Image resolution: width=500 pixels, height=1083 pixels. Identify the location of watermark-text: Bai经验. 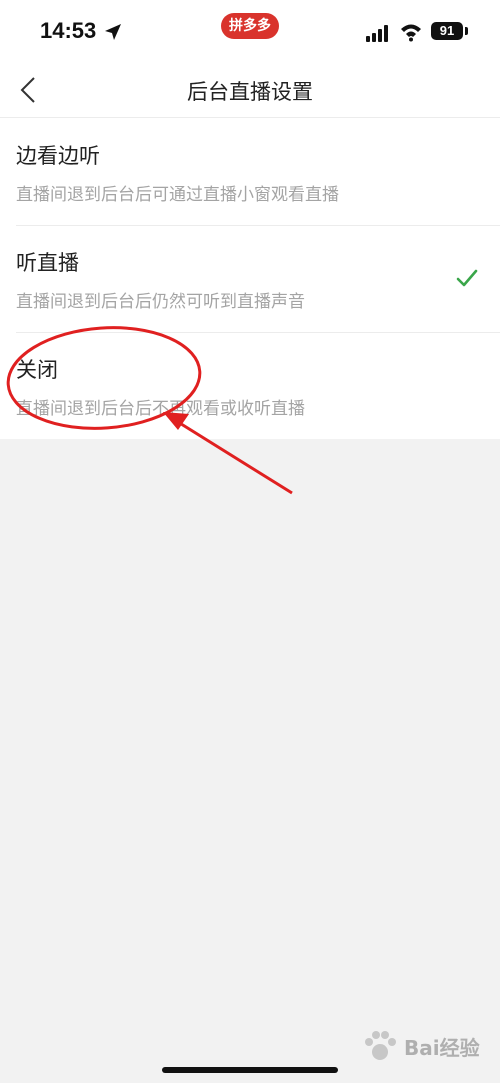
(442, 1048).